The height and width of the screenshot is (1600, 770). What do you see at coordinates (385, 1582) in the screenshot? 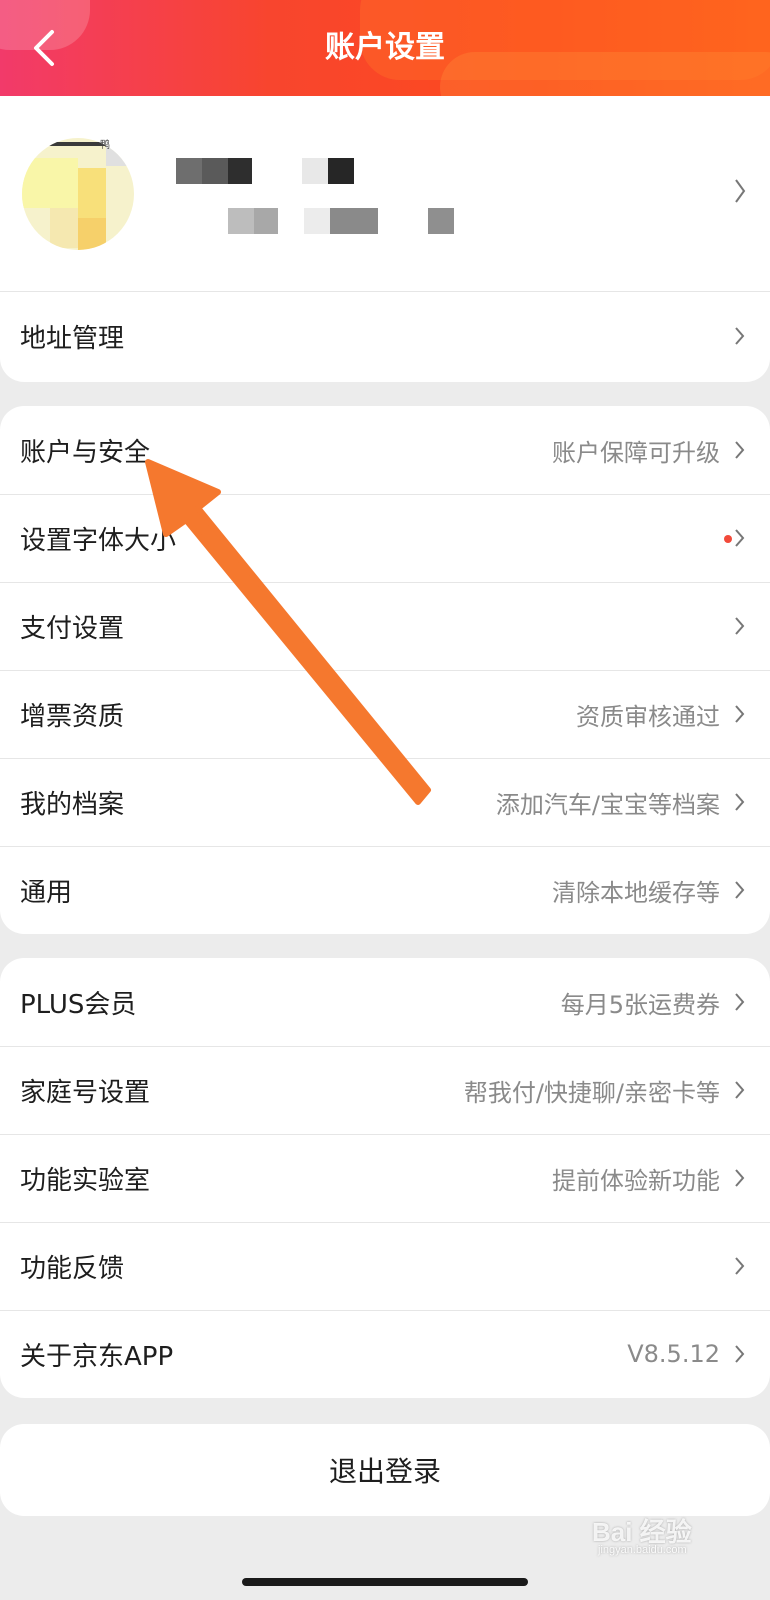
I see `home-indicator` at bounding box center [385, 1582].